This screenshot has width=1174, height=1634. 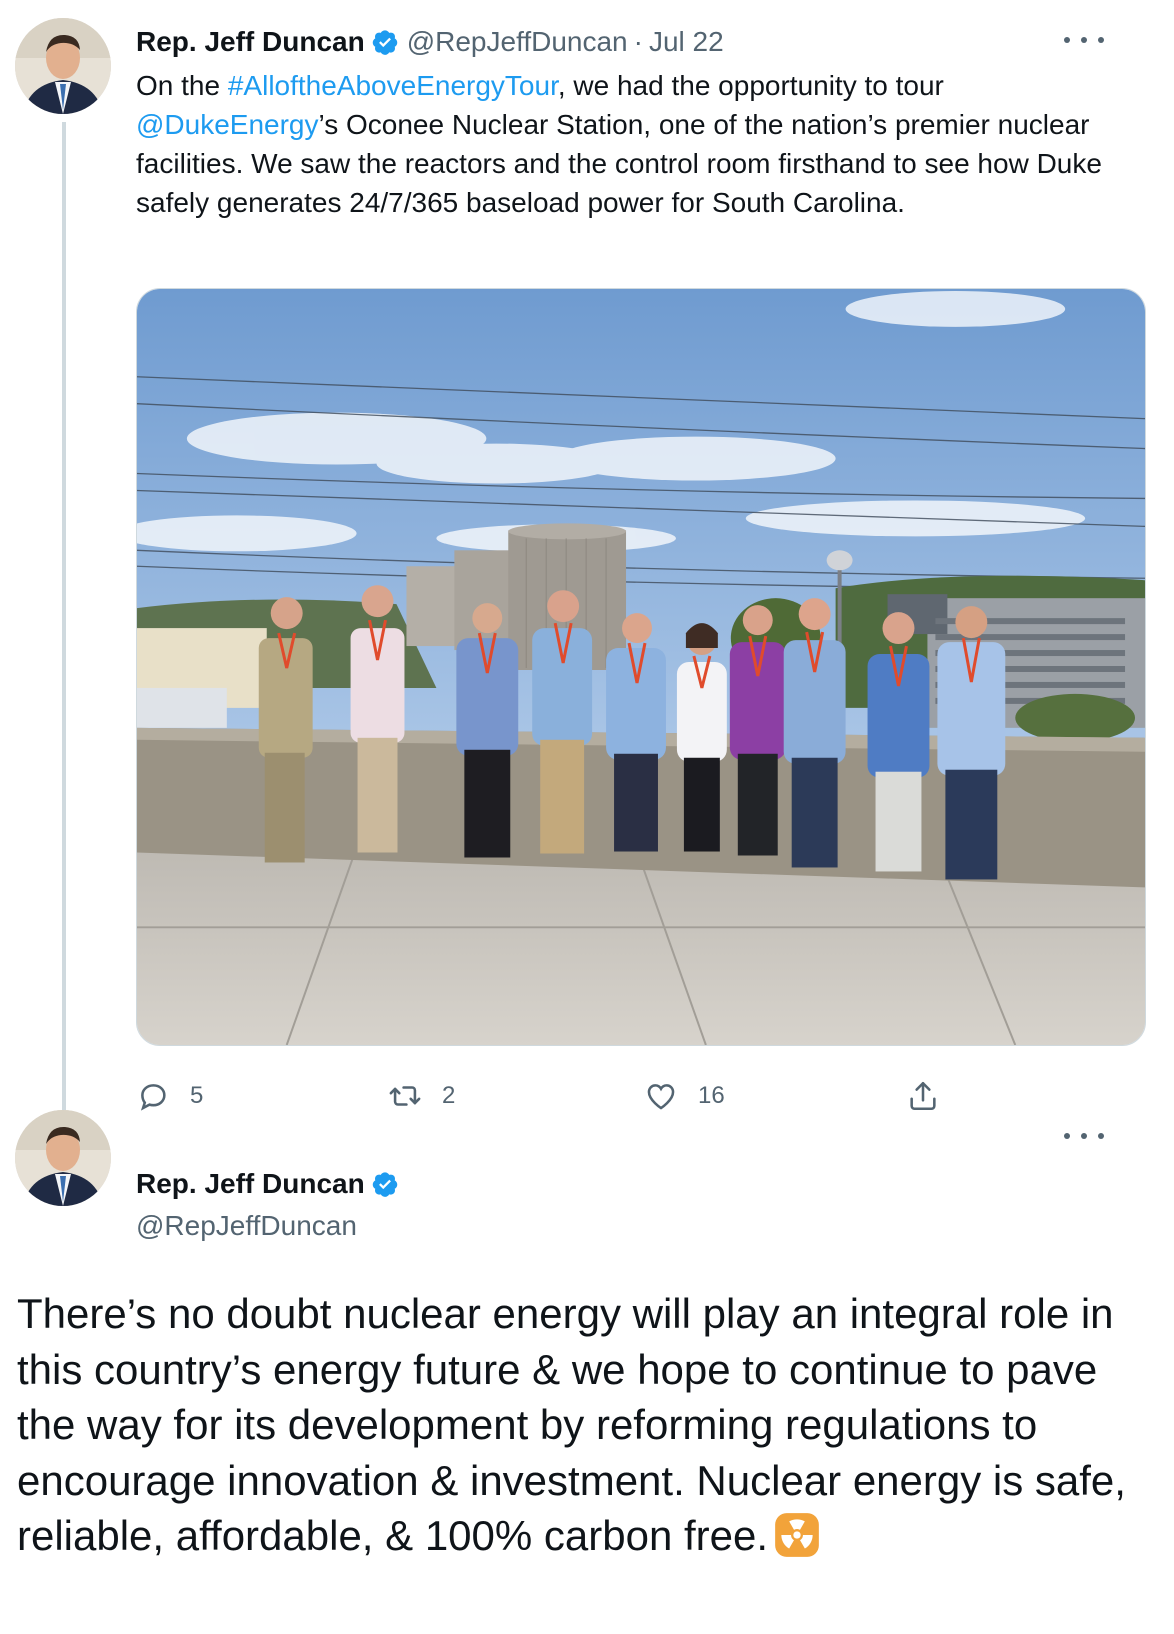 I want to click on reply-icon, so click(x=153, y=1097).